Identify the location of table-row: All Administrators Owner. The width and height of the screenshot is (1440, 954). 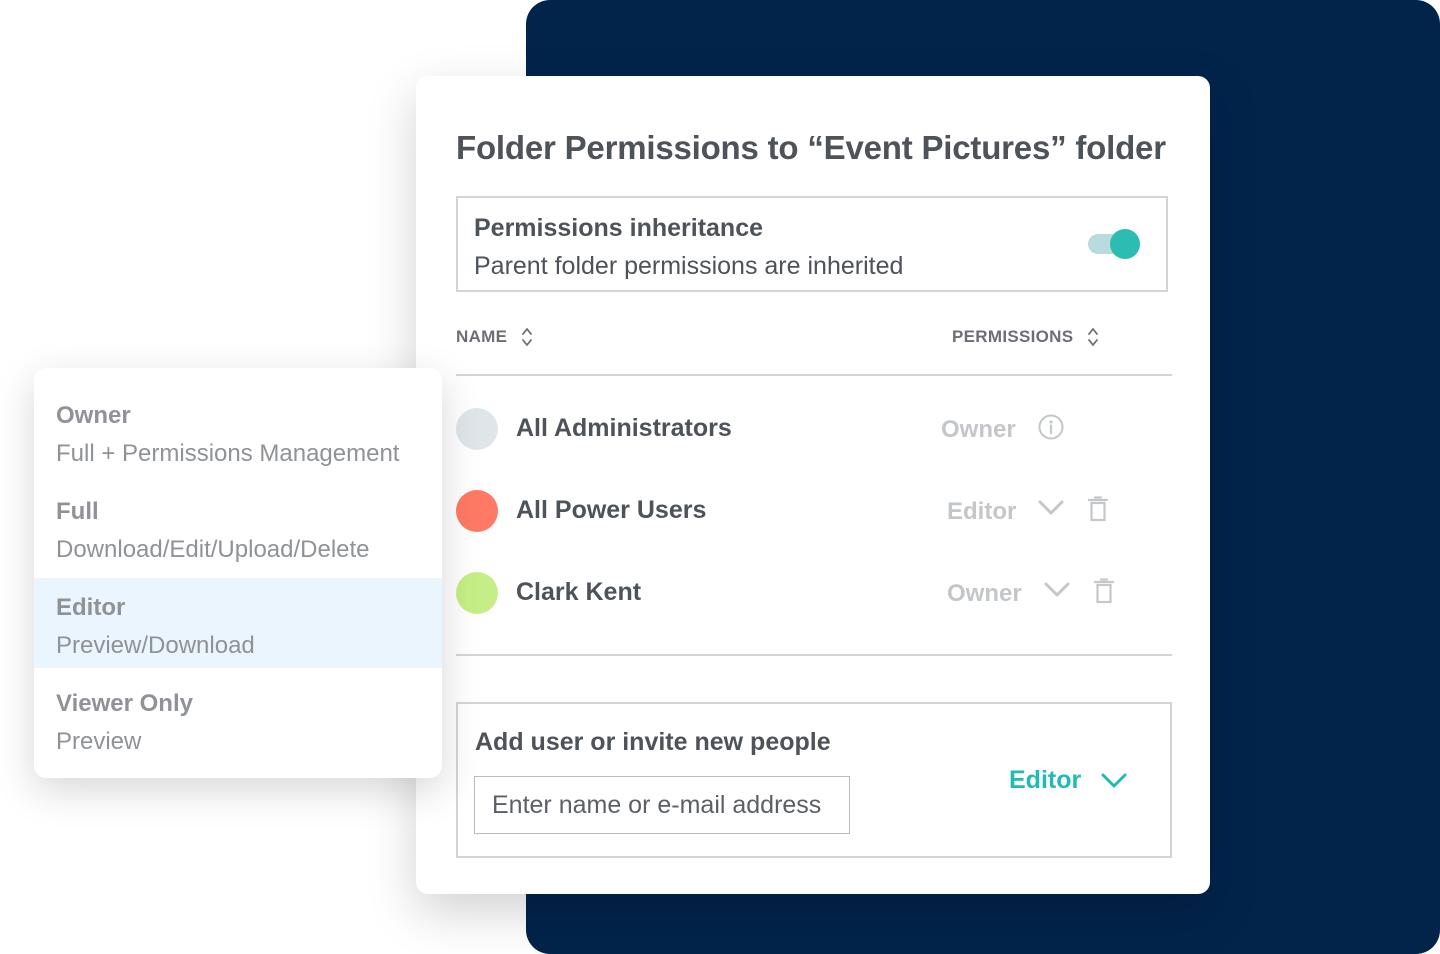
(814, 429).